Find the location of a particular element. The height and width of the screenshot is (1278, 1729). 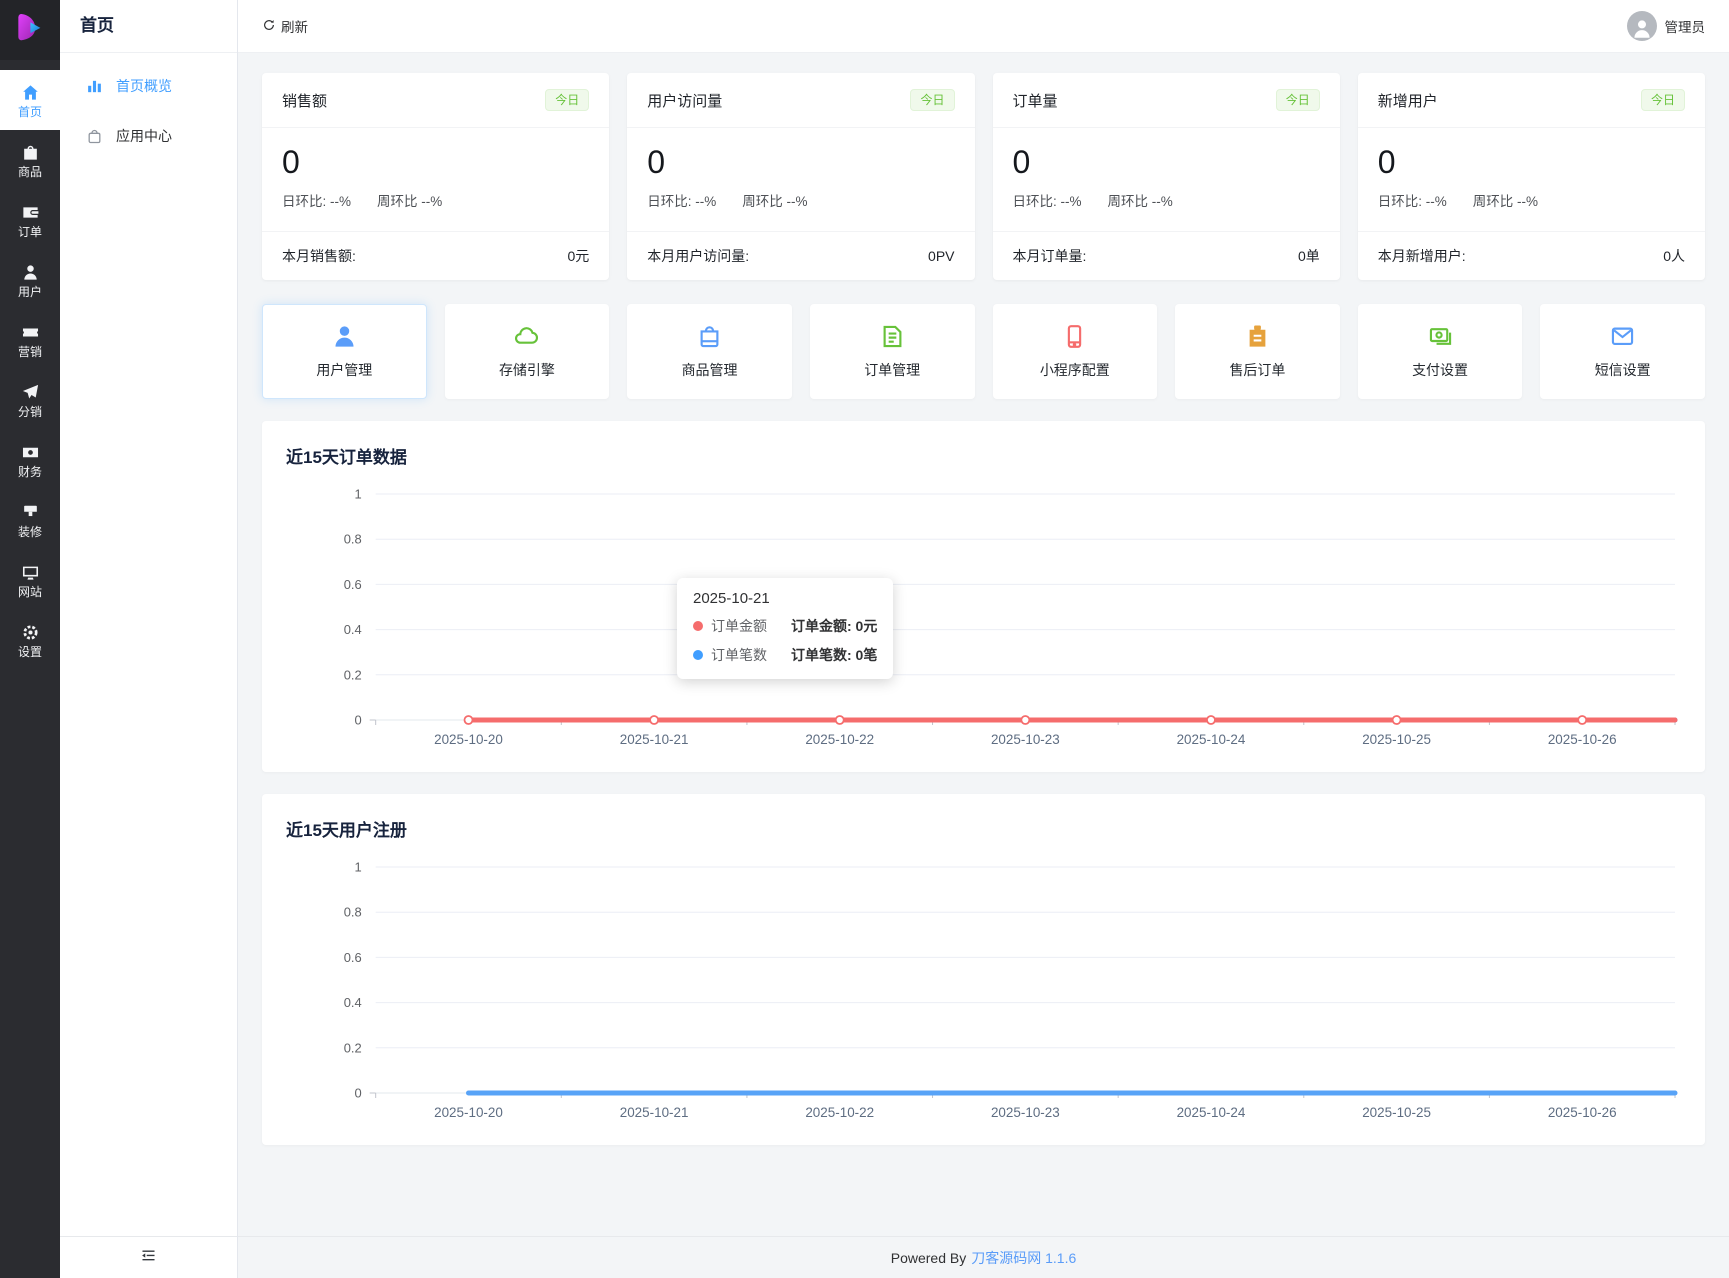

rail-item-finance: 财务 is located at coordinates (30, 460).